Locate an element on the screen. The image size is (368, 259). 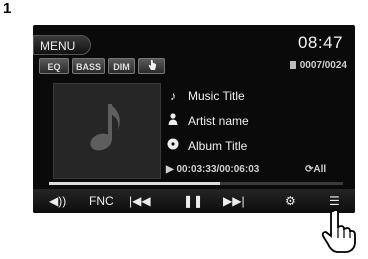
file-icon is located at coordinates (292, 65).